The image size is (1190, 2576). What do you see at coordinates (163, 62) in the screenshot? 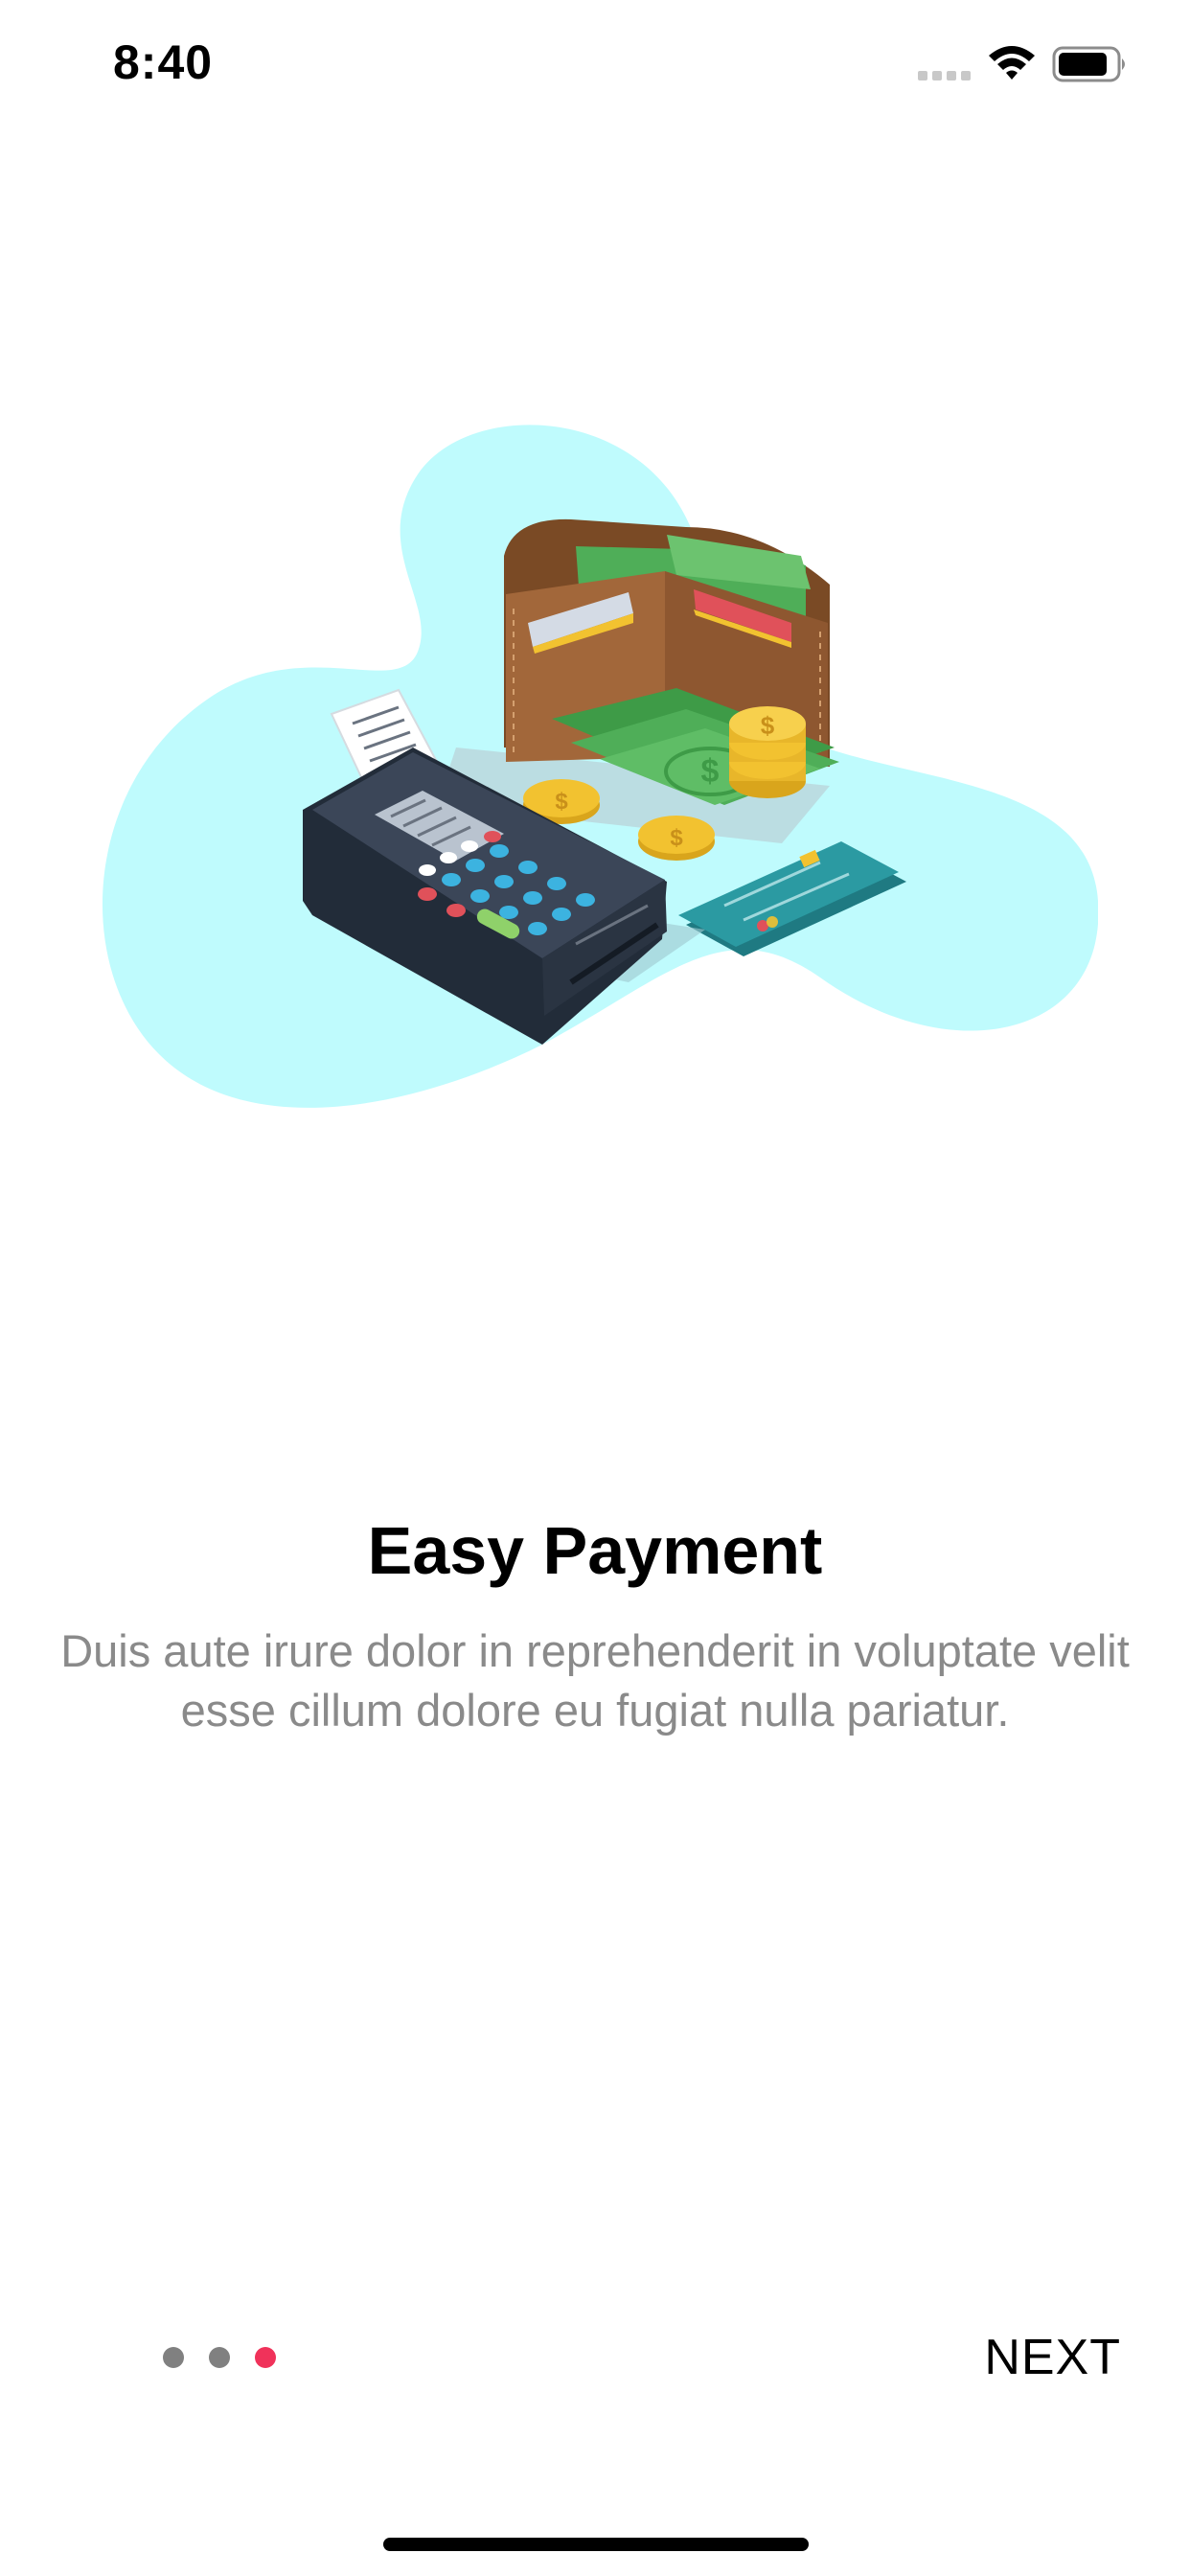
I see `status-time: 8:40` at bounding box center [163, 62].